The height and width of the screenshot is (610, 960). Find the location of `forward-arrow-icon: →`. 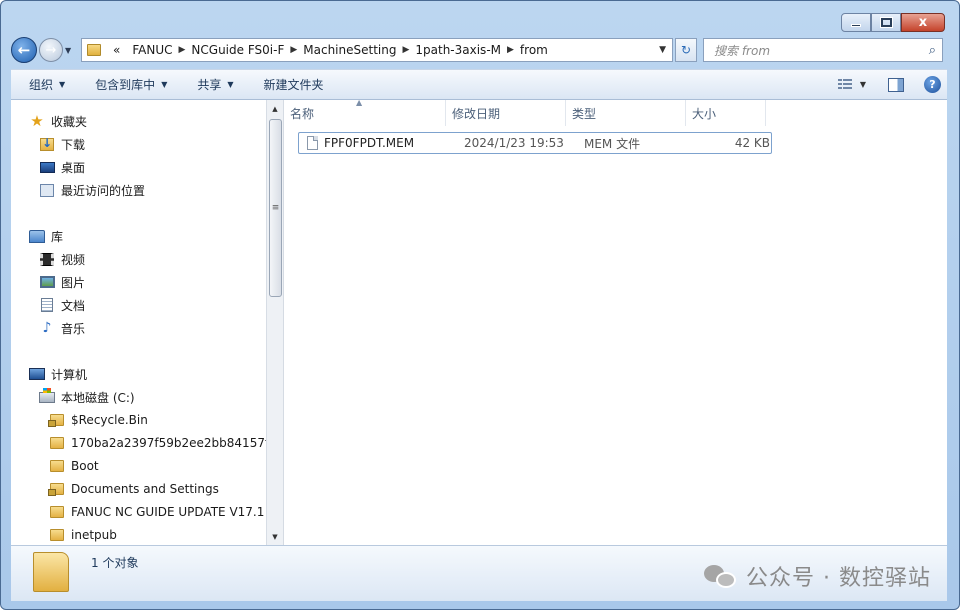

forward-arrow-icon: → is located at coordinates (51, 50).